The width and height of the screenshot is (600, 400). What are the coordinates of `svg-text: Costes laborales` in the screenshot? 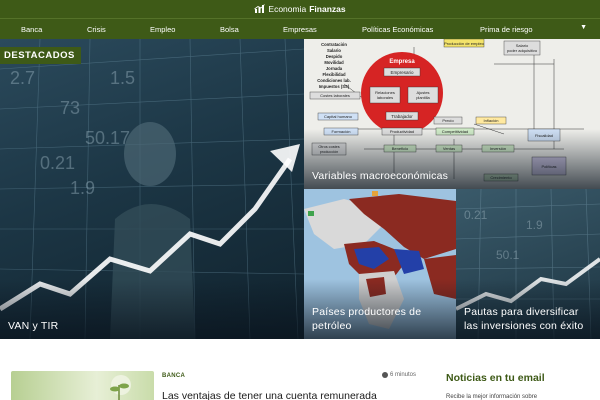 It's located at (335, 95).